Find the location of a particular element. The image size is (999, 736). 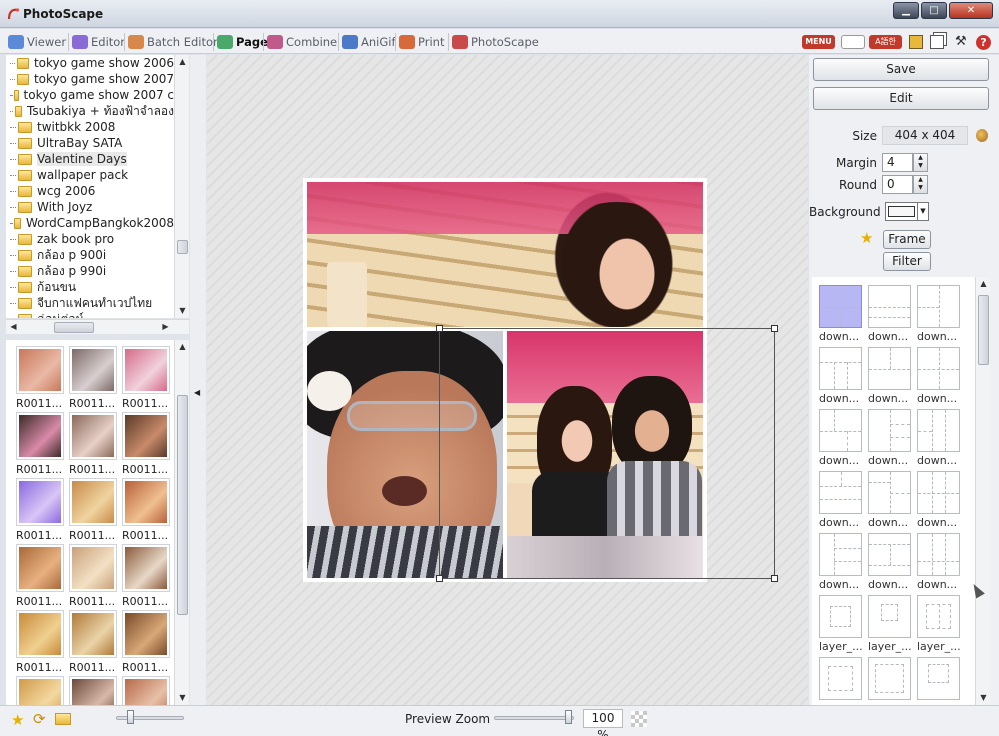

photo-selection-box is located at coordinates (607, 453).